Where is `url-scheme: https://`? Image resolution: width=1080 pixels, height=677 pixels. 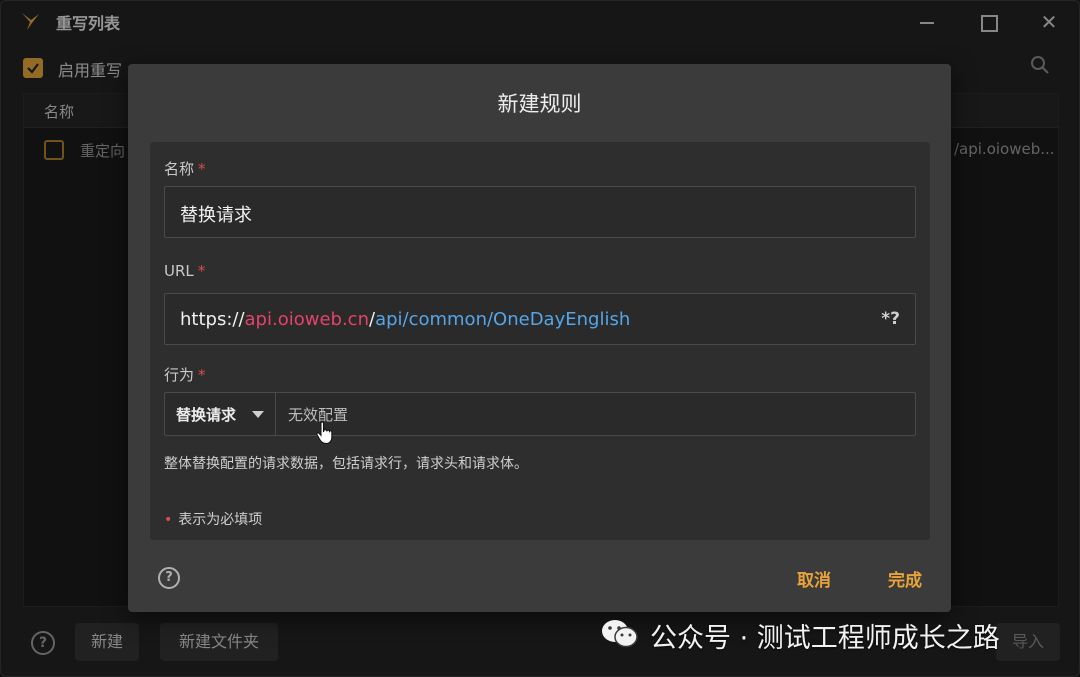
url-scheme: https:// is located at coordinates (212, 319).